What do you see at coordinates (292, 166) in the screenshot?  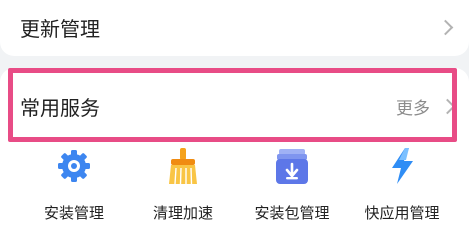 I see `package-icon` at bounding box center [292, 166].